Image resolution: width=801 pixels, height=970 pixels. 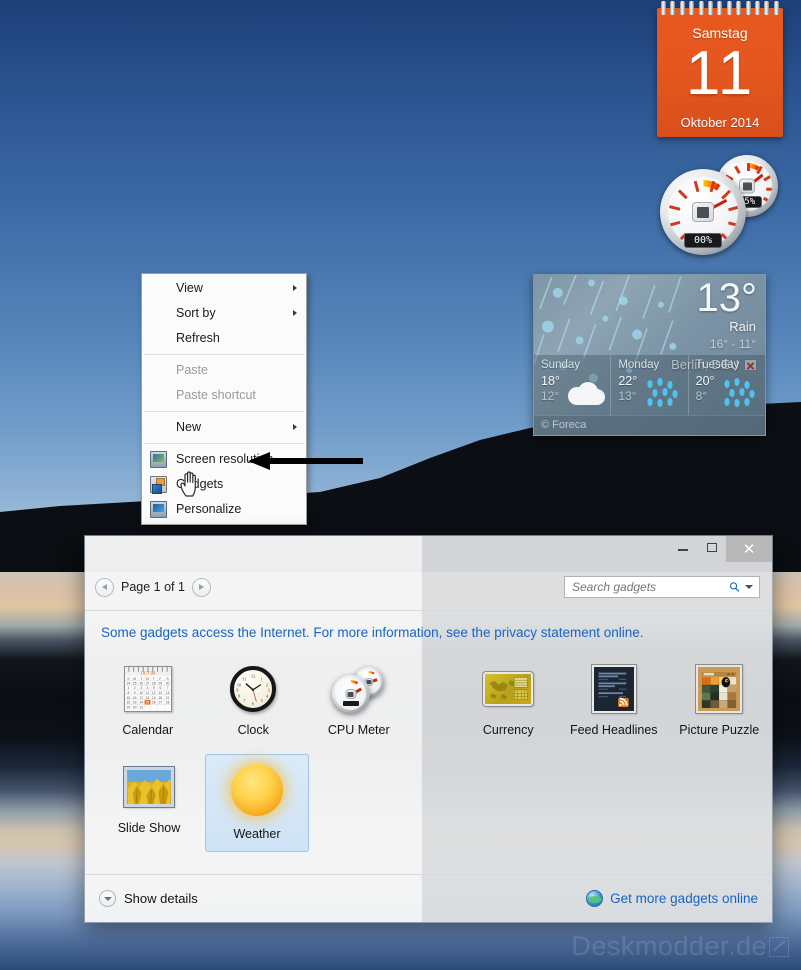 What do you see at coordinates (749, 549) in the screenshot?
I see `close-button: ✕` at bounding box center [749, 549].